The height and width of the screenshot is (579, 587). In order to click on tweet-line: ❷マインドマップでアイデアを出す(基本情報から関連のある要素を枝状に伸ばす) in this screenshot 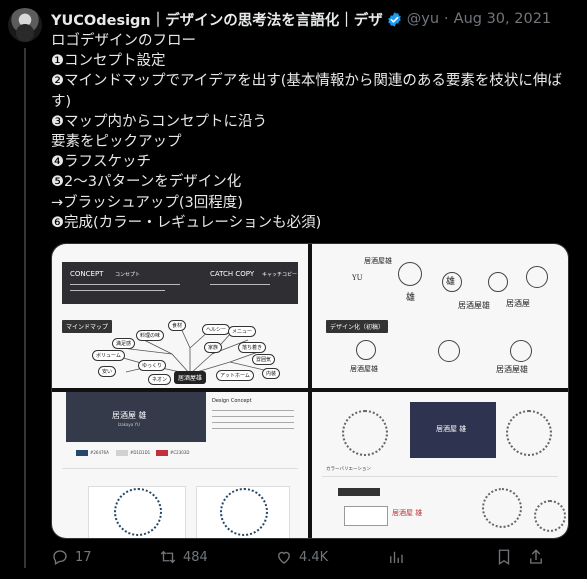, I will do `click(306, 91)`.